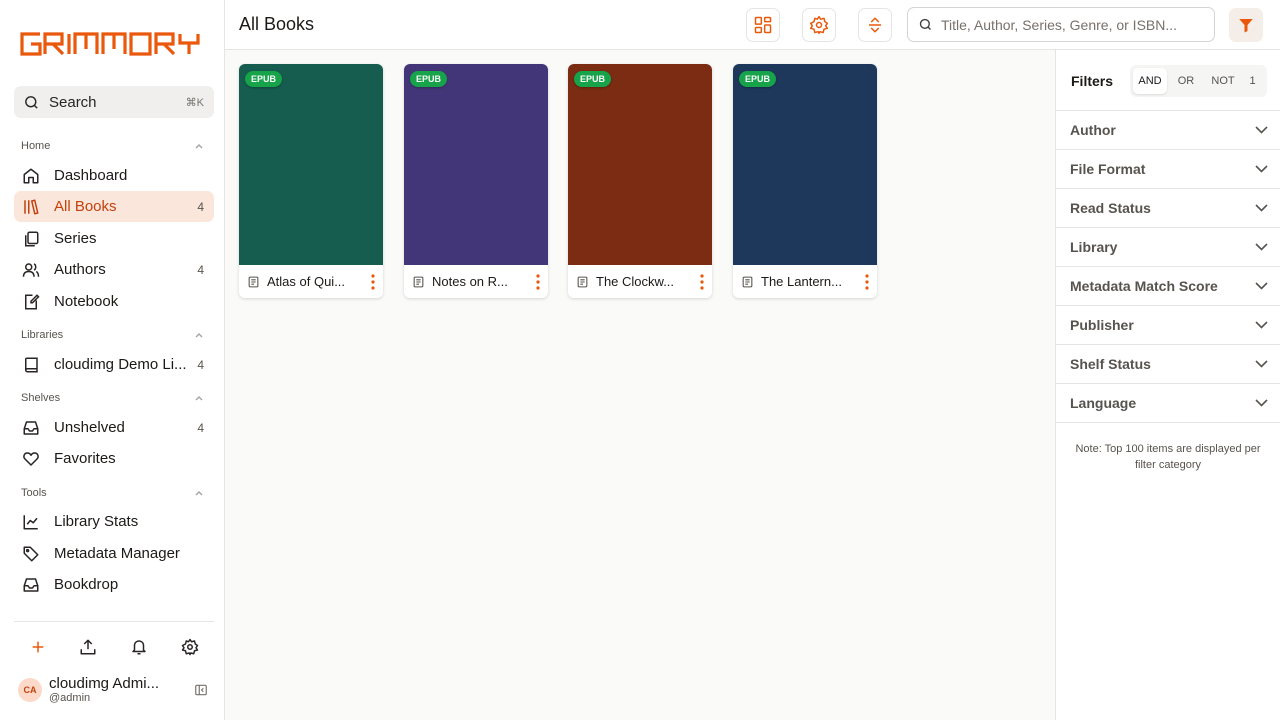 This screenshot has width=1280, height=720. Describe the element at coordinates (1168, 247) in the screenshot. I see `filter-library: Library` at that location.